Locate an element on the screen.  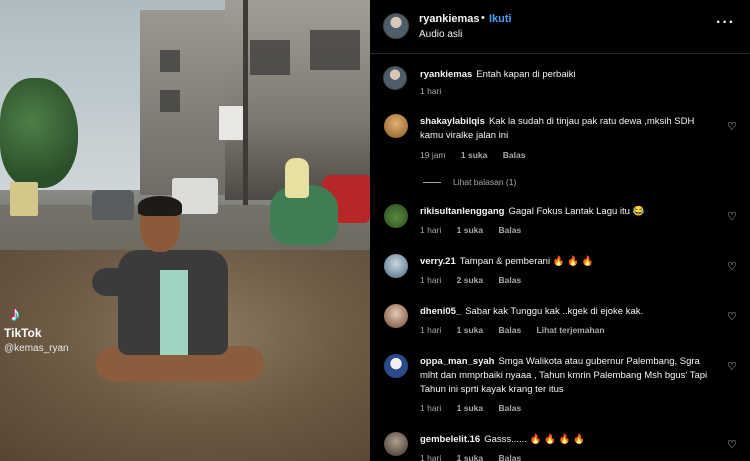
video-truck is located at coordinates (24, 199).